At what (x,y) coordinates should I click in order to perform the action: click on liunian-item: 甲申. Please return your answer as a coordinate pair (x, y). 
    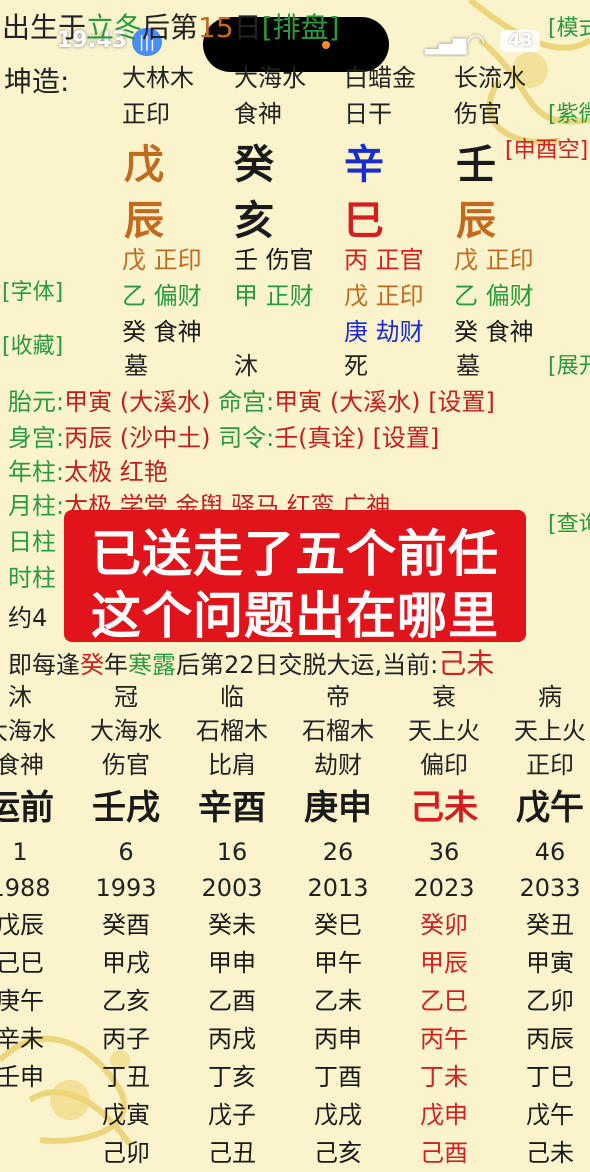
    Looking at the image, I should click on (232, 963).